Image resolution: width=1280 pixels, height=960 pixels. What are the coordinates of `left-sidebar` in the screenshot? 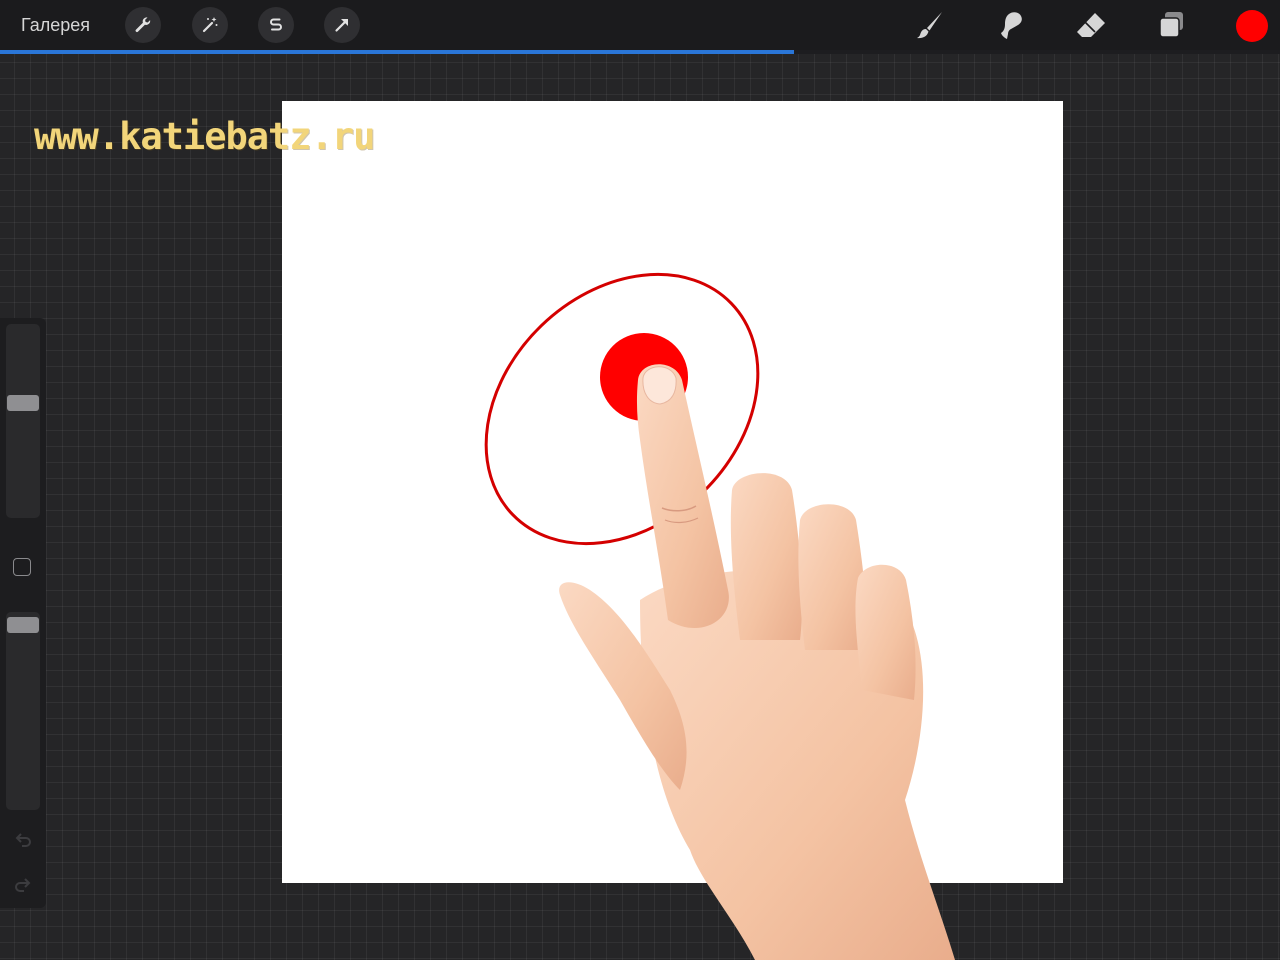 It's located at (23, 613).